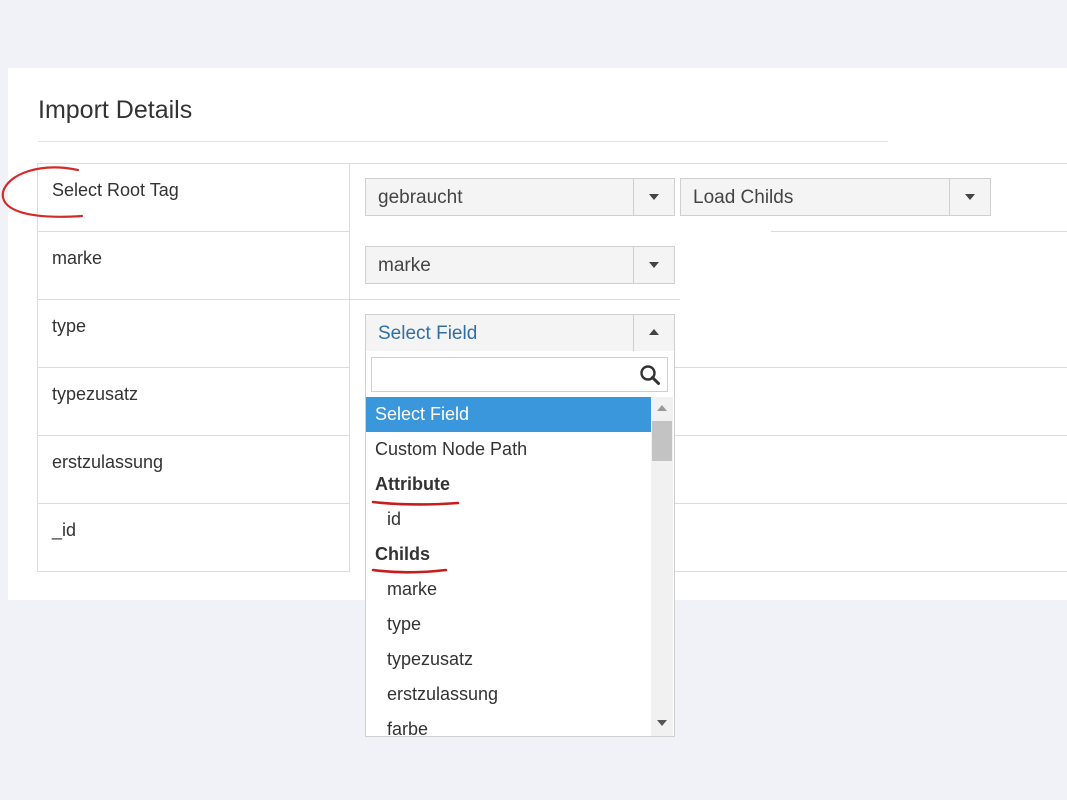 This screenshot has height=800, width=1067. What do you see at coordinates (662, 723) in the screenshot?
I see `scroll-down-icon` at bounding box center [662, 723].